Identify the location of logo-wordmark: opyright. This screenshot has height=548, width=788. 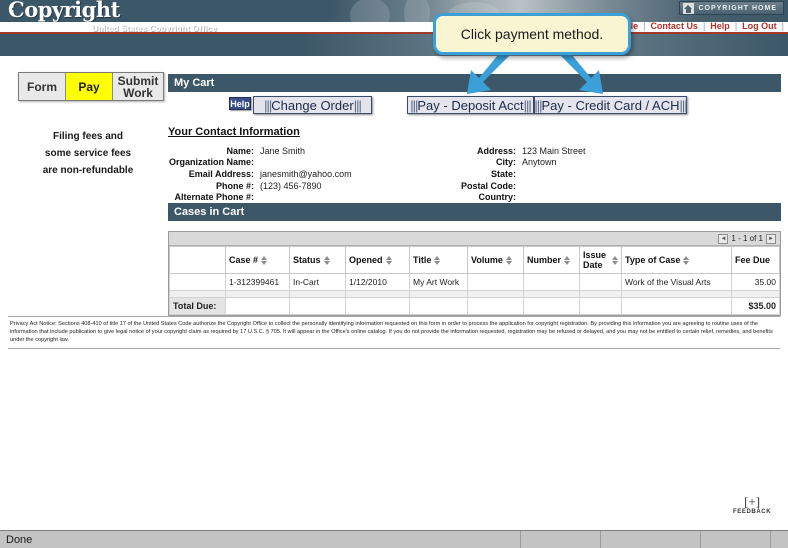
(72, 11).